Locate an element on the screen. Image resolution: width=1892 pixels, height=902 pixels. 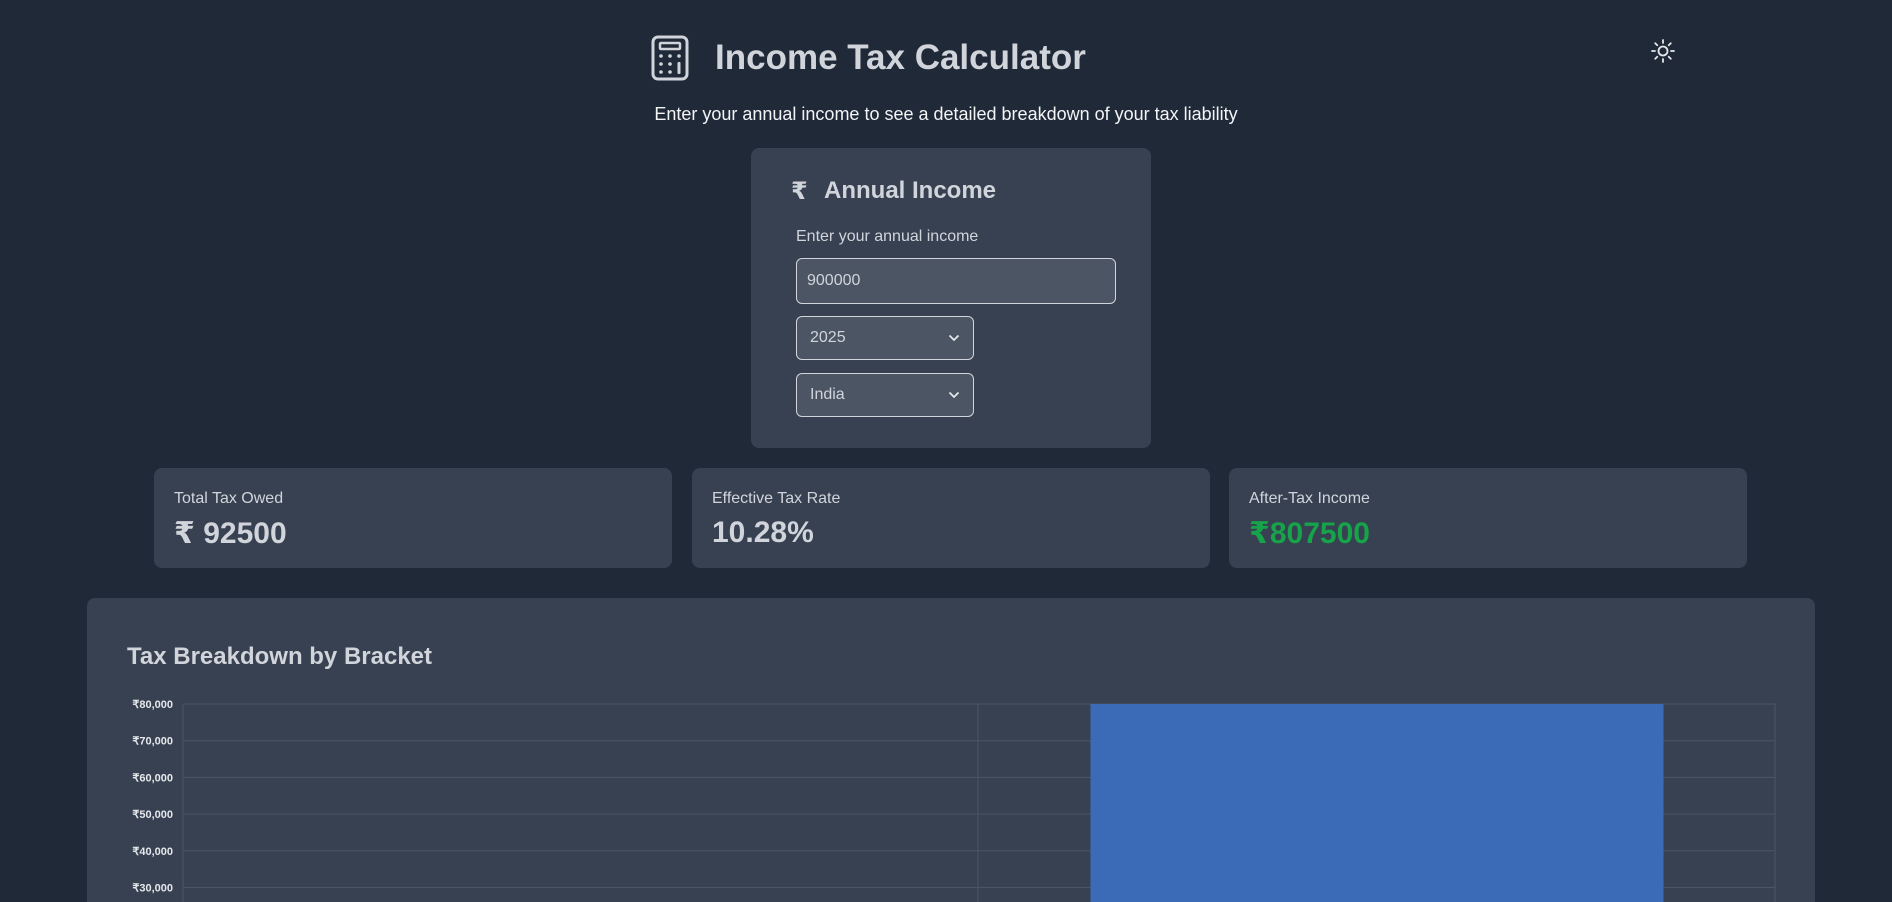
chart-y-tick-label: ₹70,000 is located at coordinates (152, 742).